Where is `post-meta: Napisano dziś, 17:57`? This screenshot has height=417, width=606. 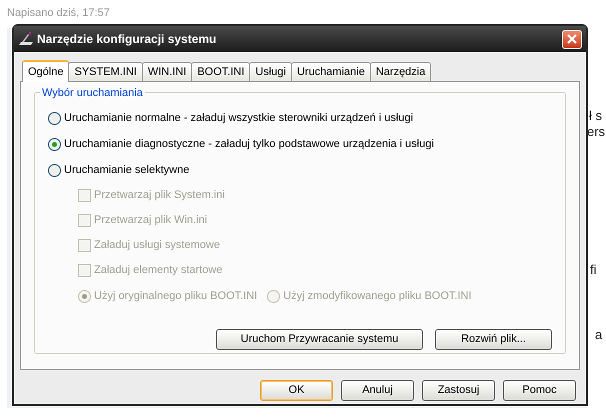 post-meta: Napisano dziś, 17:57 is located at coordinates (58, 13).